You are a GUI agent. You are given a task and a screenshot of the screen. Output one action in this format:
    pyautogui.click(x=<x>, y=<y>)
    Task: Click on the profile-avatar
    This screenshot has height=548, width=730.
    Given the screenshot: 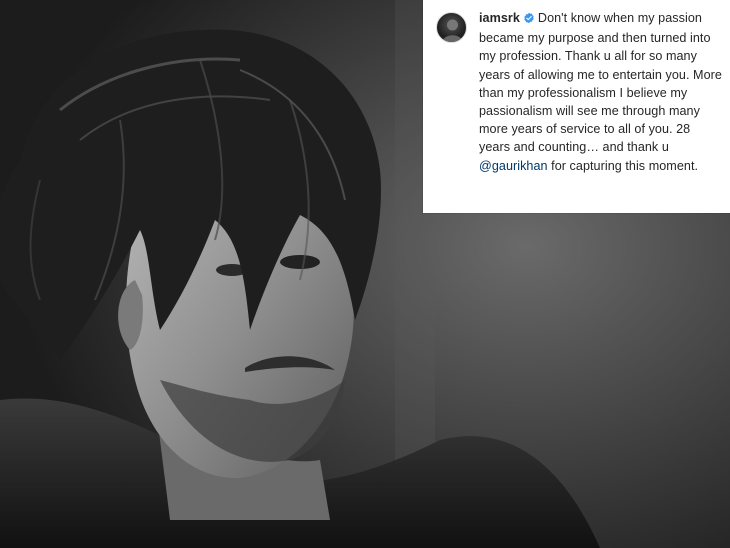 What is the action you would take?
    pyautogui.click(x=451, y=27)
    